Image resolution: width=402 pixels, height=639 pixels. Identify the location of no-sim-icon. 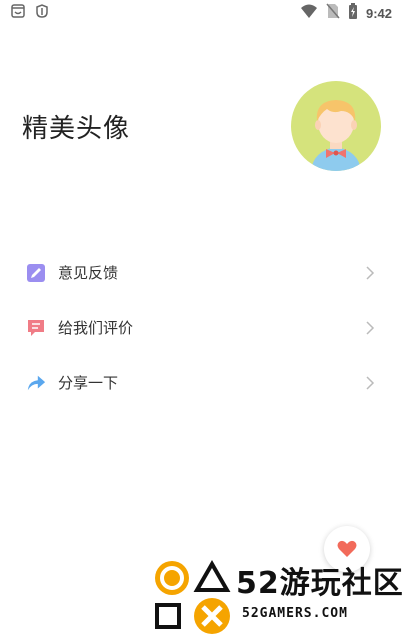
(333, 13).